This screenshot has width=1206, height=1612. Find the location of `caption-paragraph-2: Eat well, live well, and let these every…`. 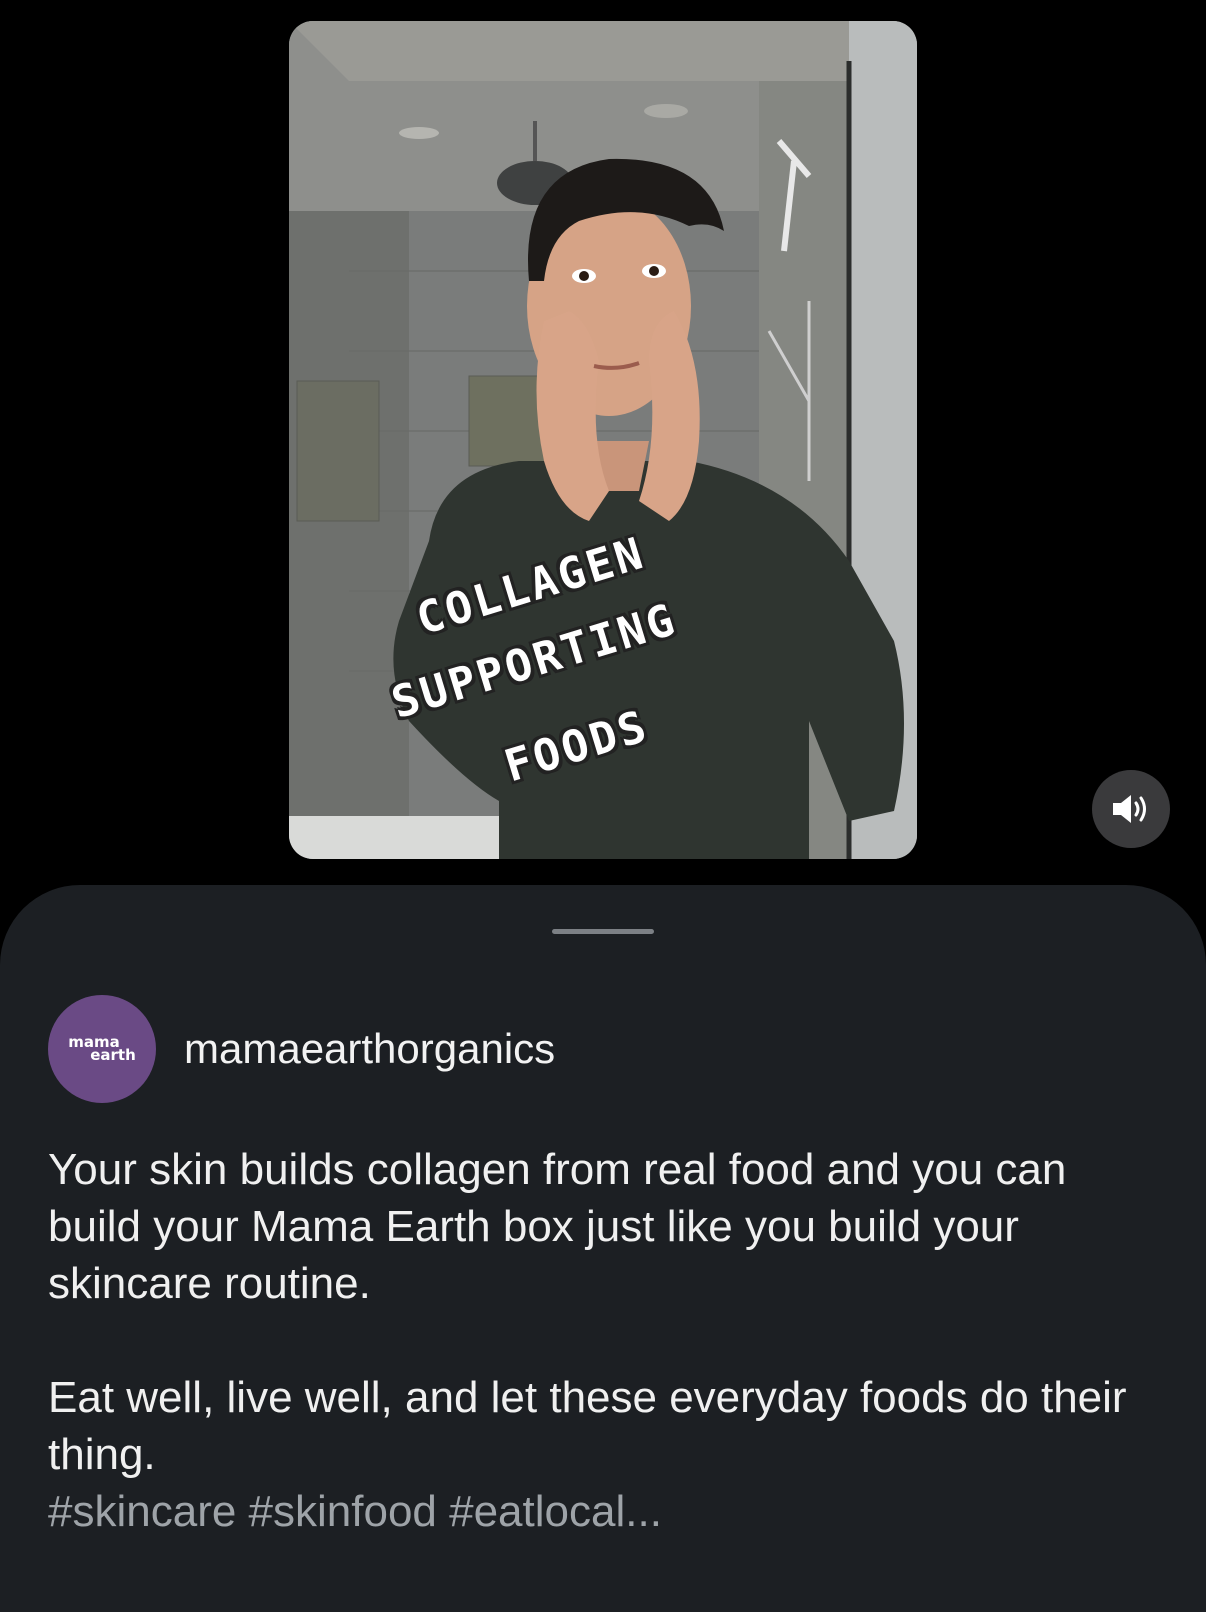

caption-paragraph-2: Eat well, live well, and let these every… is located at coordinates (587, 1426).